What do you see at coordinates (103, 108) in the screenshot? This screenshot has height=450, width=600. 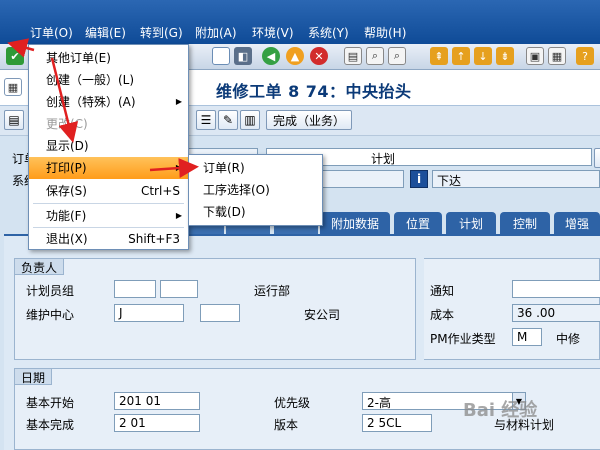 I see `annotation-arrows` at bounding box center [103, 108].